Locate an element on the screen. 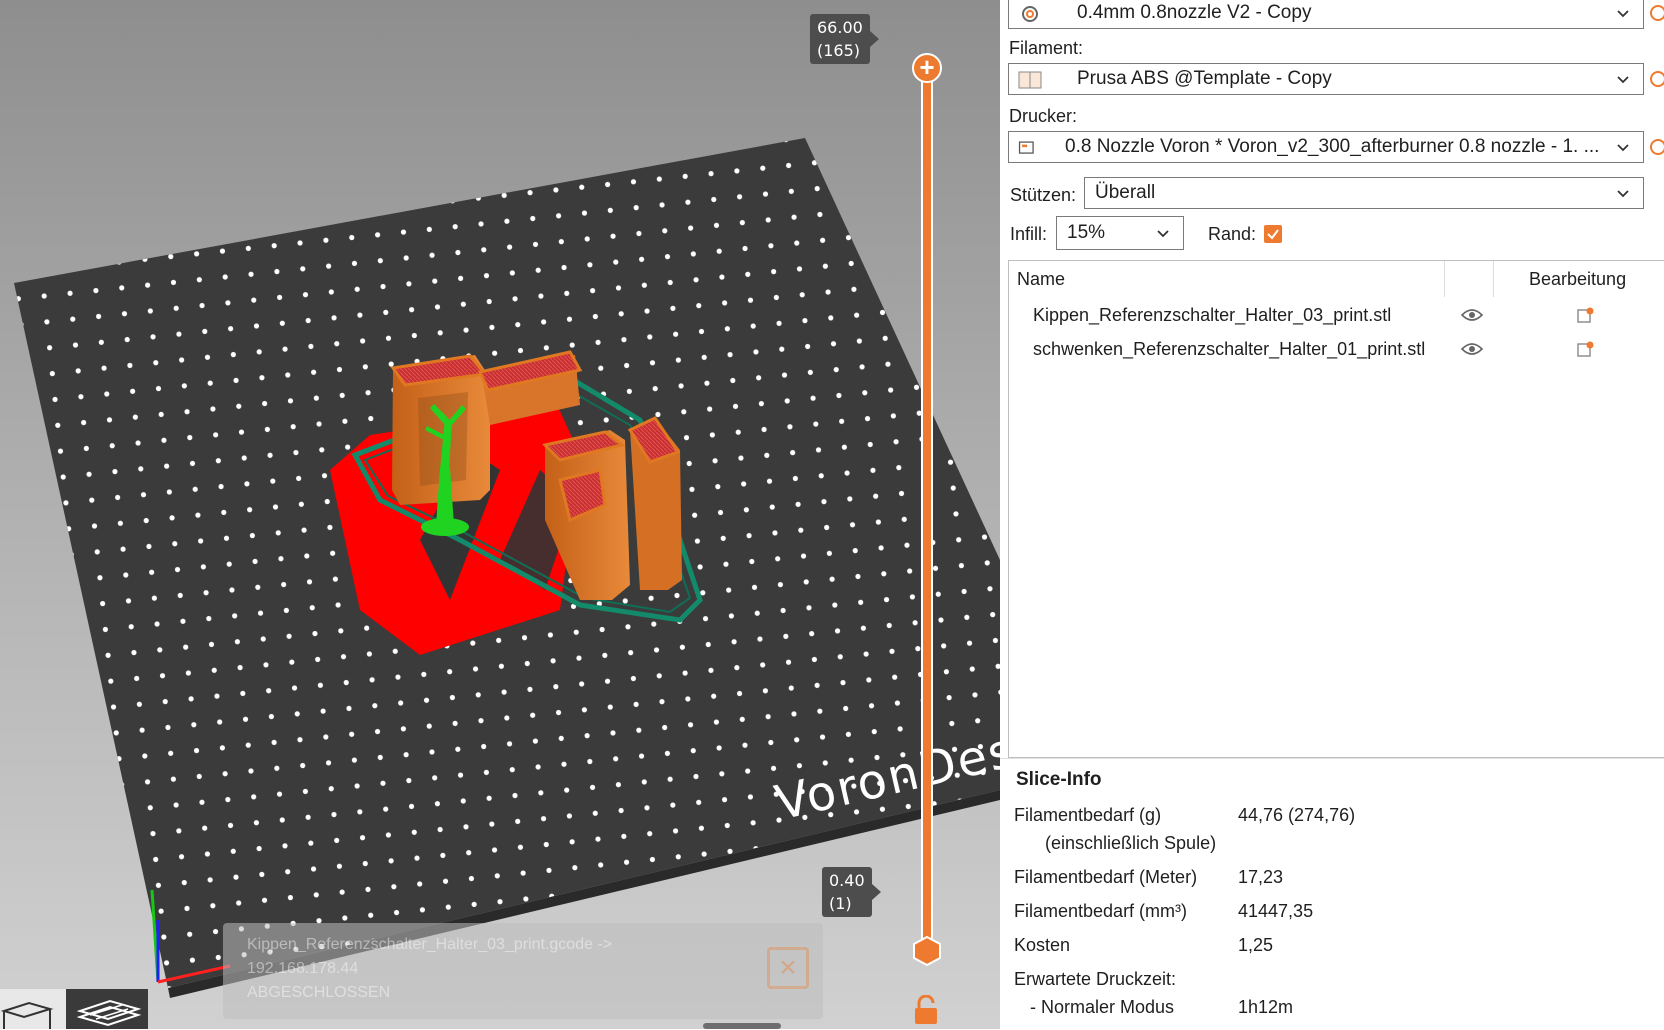 The height and width of the screenshot is (1030, 1664). infill-select: 15% is located at coordinates (1120, 233).